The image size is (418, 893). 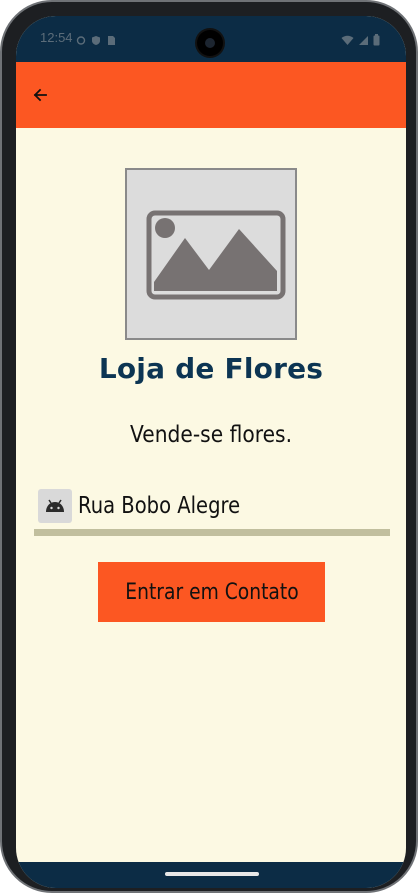 What do you see at coordinates (81, 38) in the screenshot?
I see `sync-icon` at bounding box center [81, 38].